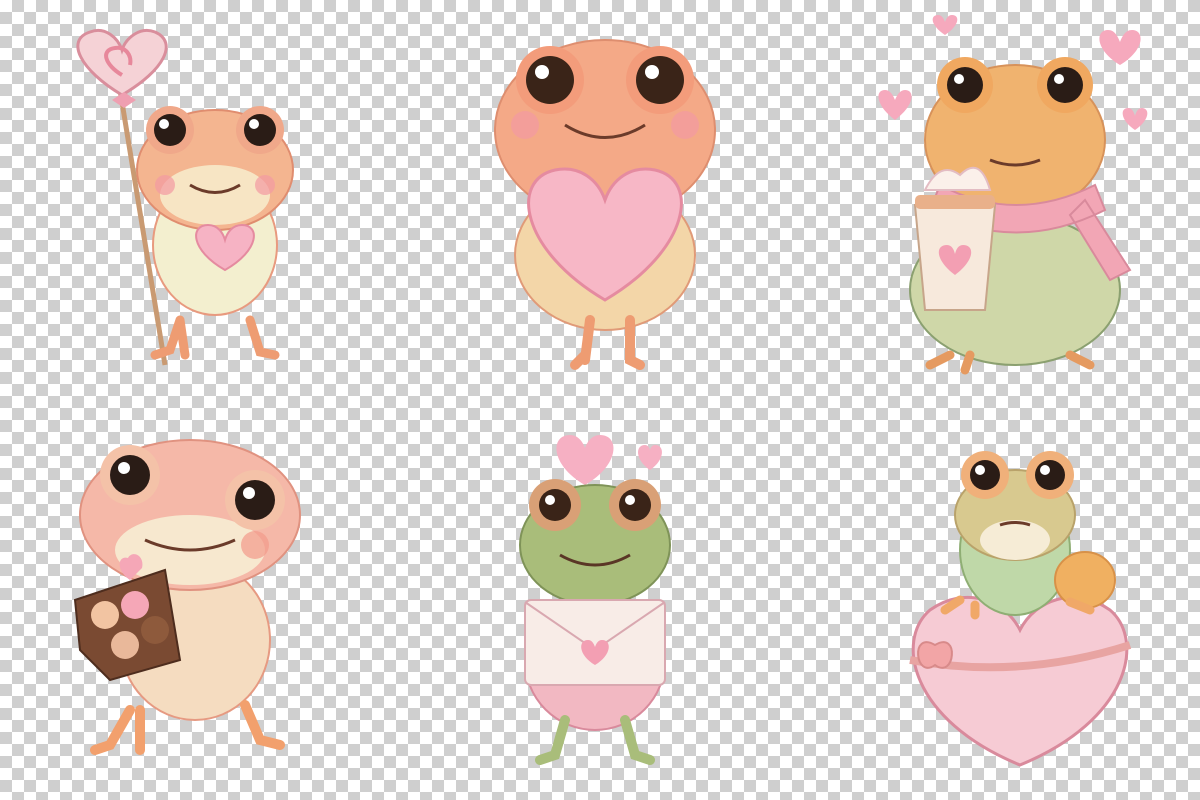 Image resolution: width=1200 pixels, height=800 pixels. I want to click on envelope-icon, so click(595, 642).